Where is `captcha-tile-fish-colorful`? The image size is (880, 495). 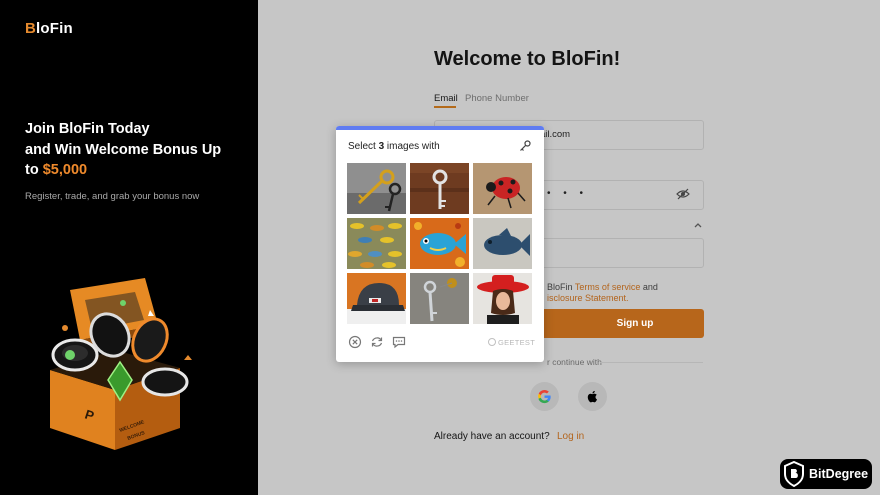 captcha-tile-fish-colorful is located at coordinates (439, 243).